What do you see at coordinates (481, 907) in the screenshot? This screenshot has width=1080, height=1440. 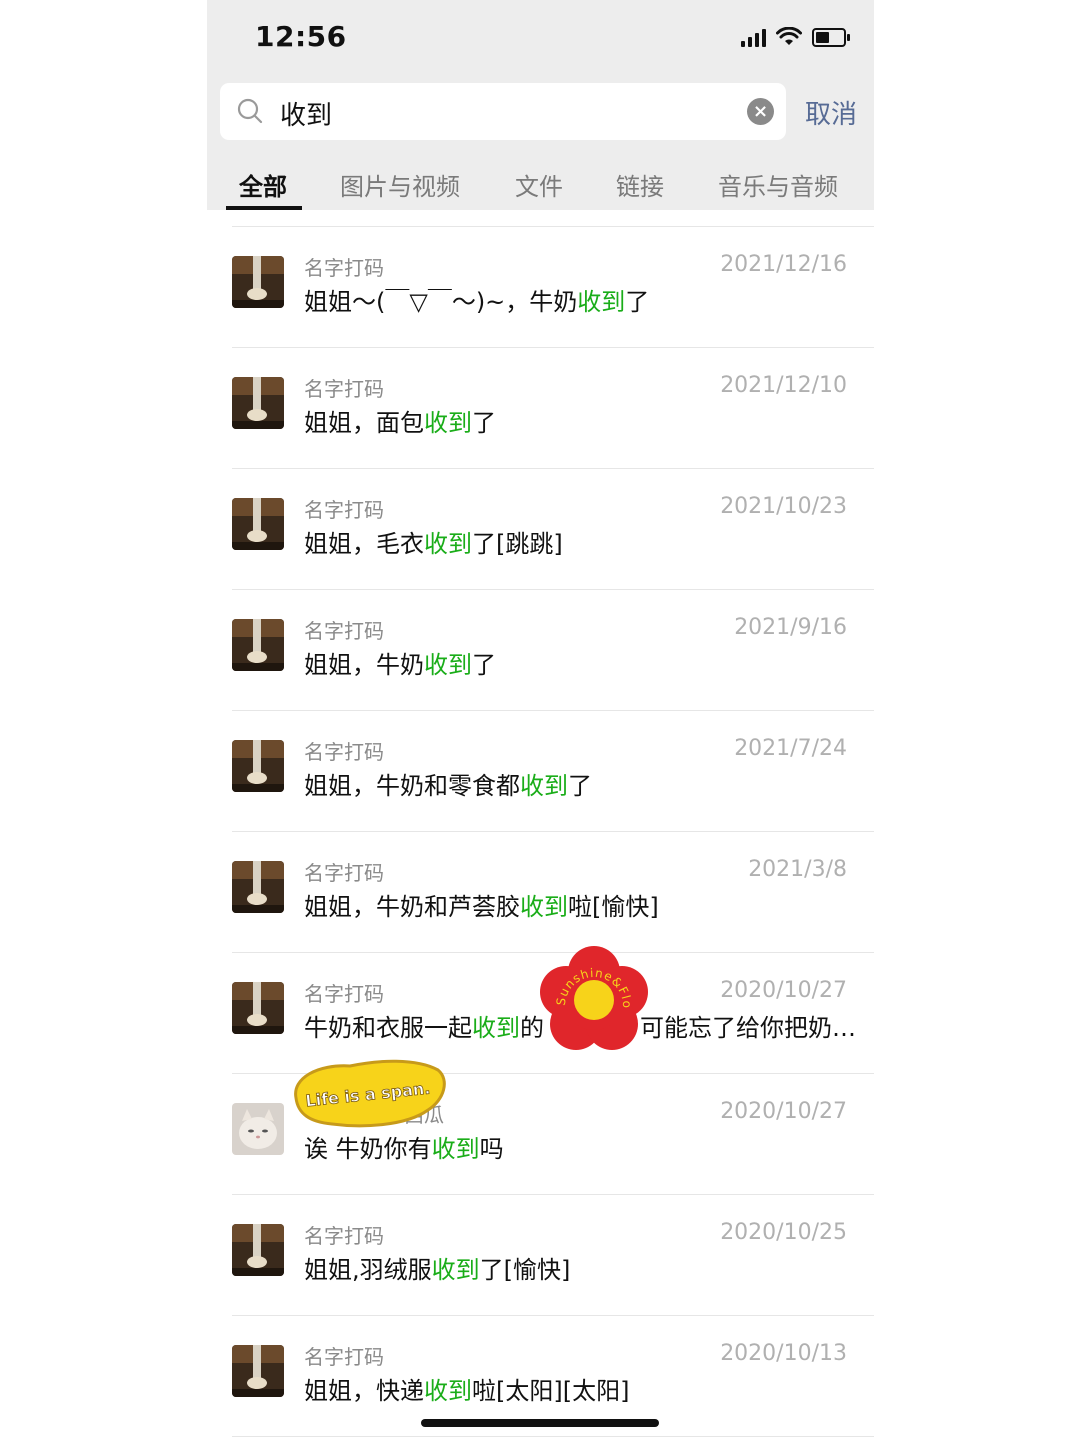 I see `message-text: 姐姐，牛奶和芦荟胶收到啦[愉快]` at bounding box center [481, 907].